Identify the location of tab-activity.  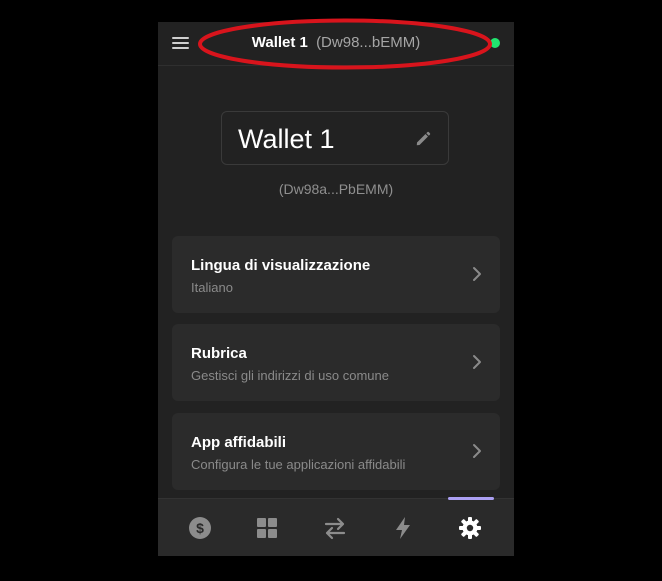
(403, 527).